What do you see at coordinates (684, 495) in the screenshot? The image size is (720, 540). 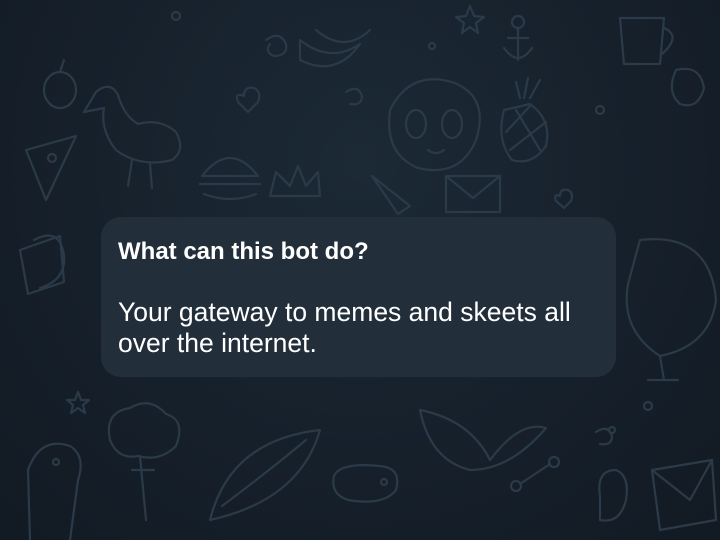 I see `box-doodle-icon` at bounding box center [684, 495].